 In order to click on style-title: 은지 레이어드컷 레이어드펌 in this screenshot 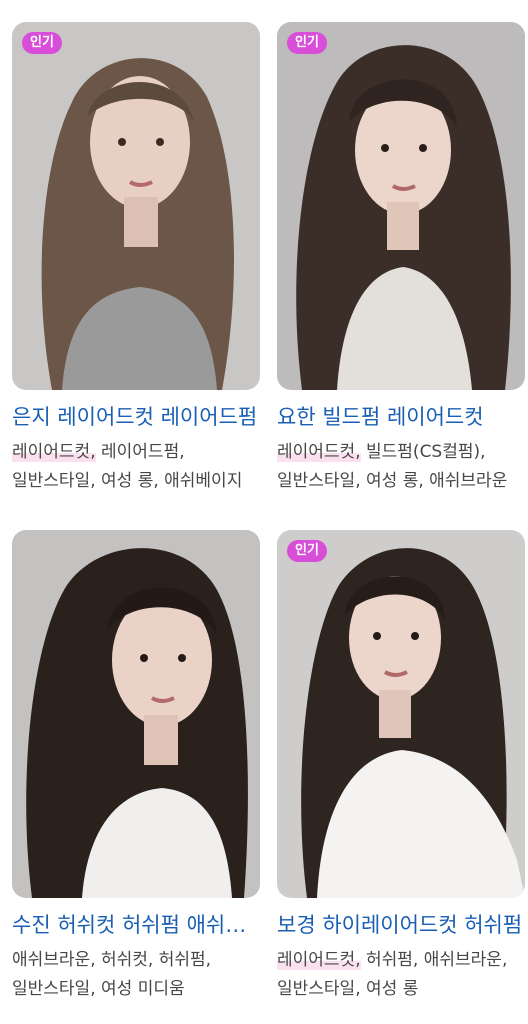, I will do `click(136, 417)`.